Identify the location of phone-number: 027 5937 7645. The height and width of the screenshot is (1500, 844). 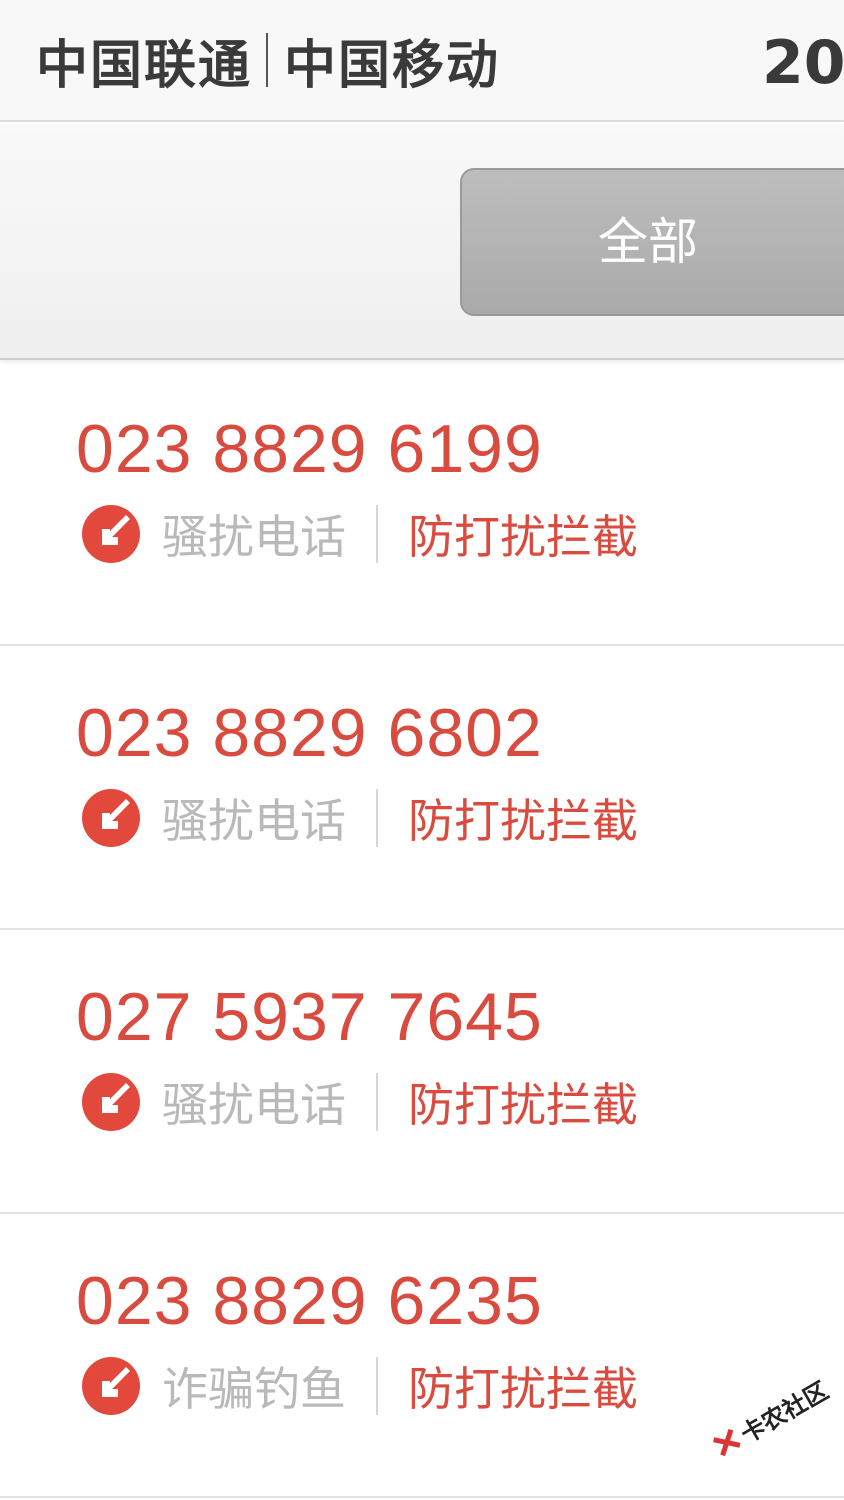
(309, 1017).